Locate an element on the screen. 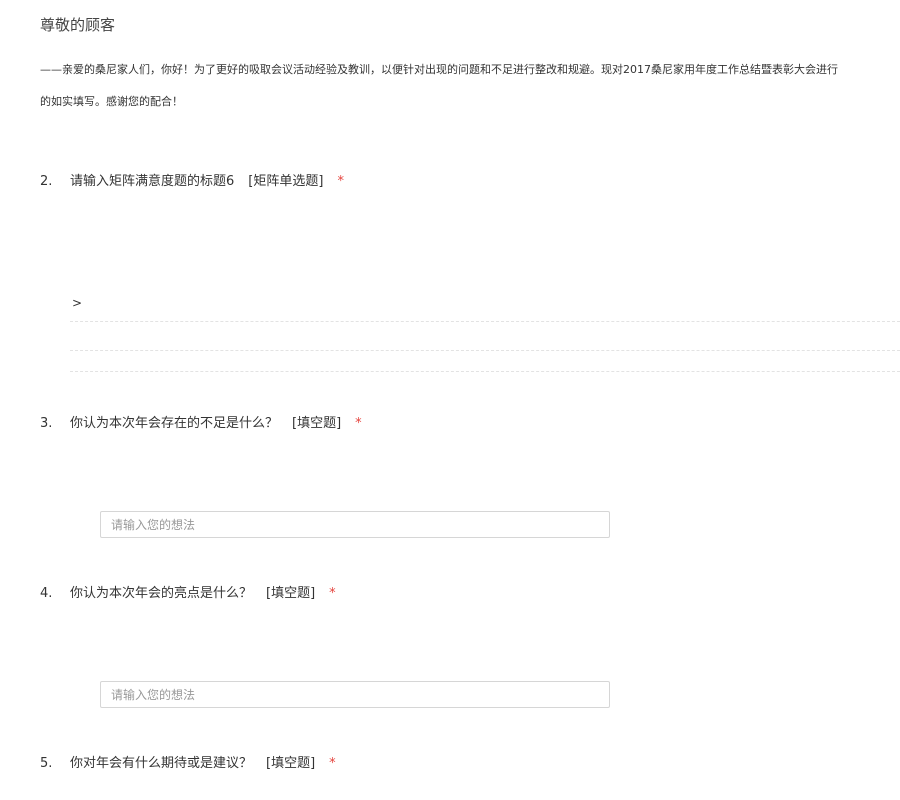 The image size is (900, 800). question-title: 你认为本次年会的亮点是什么？ is located at coordinates (161, 593).